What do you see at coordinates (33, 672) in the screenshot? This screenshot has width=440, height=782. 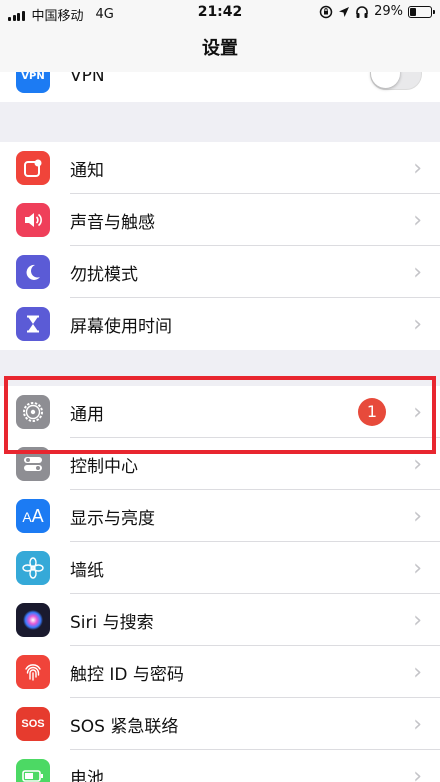 I see `fingerprint-icon` at bounding box center [33, 672].